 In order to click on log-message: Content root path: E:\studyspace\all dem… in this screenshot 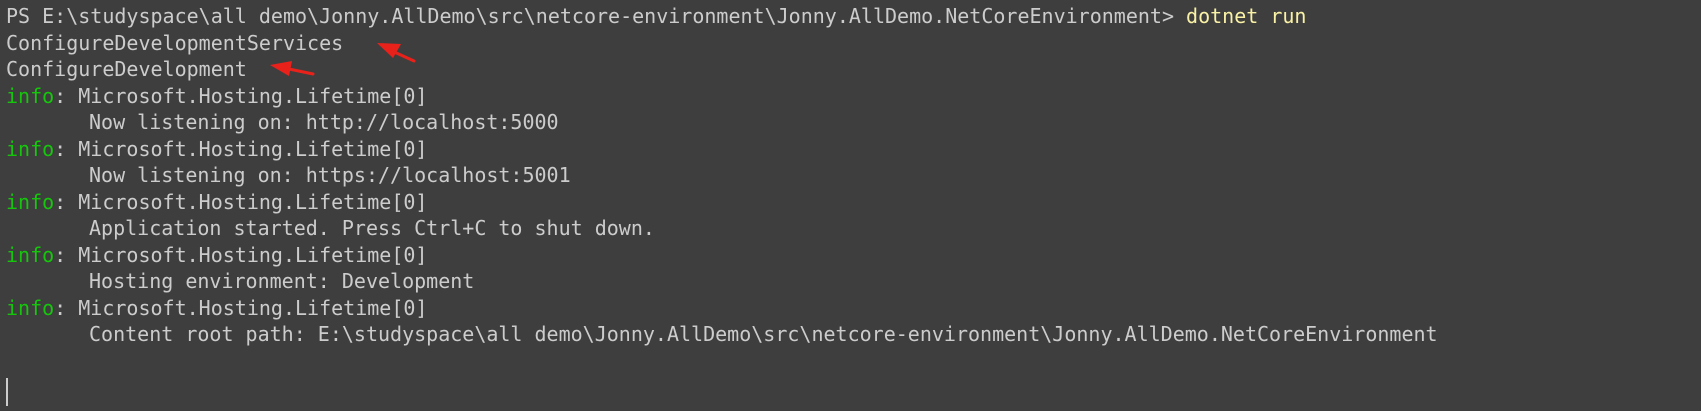, I will do `click(763, 334)`.